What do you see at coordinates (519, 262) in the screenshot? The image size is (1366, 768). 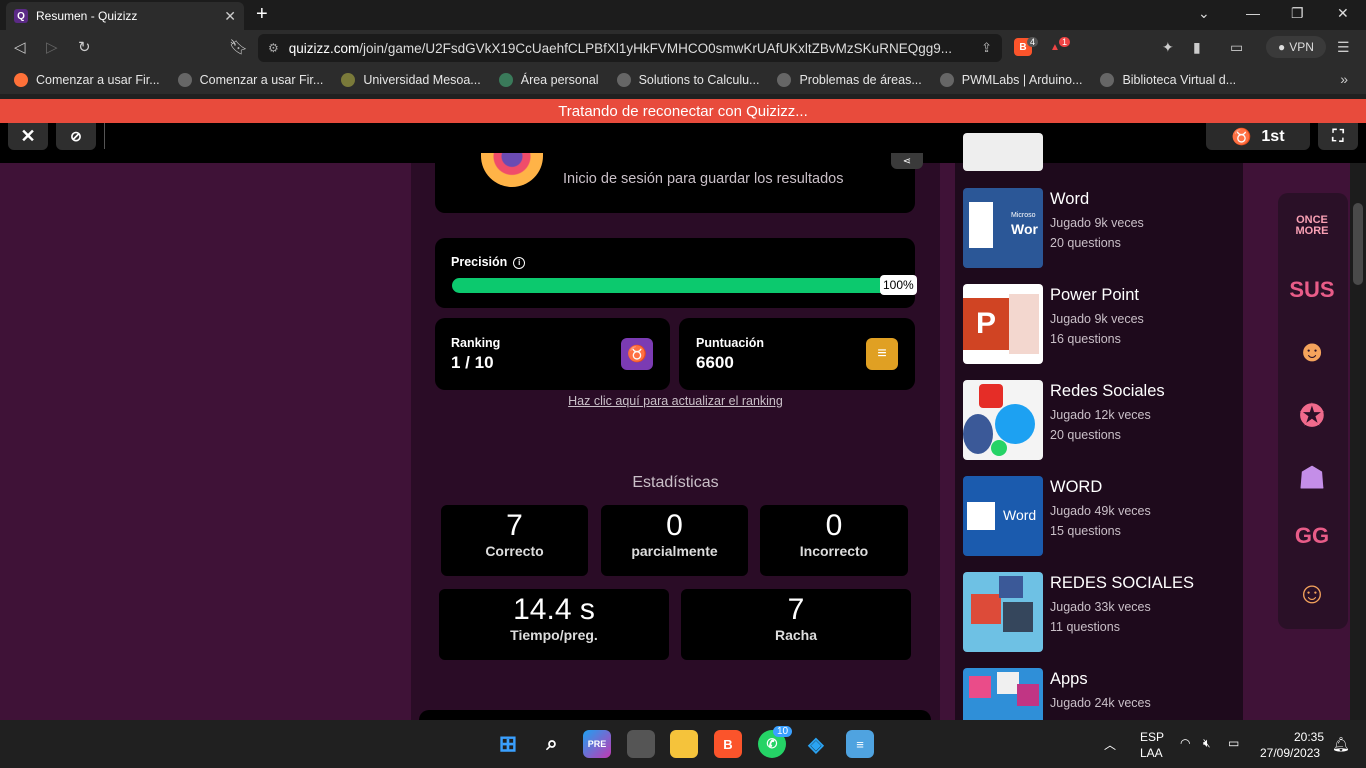 I see `info-icon: i` at bounding box center [519, 262].